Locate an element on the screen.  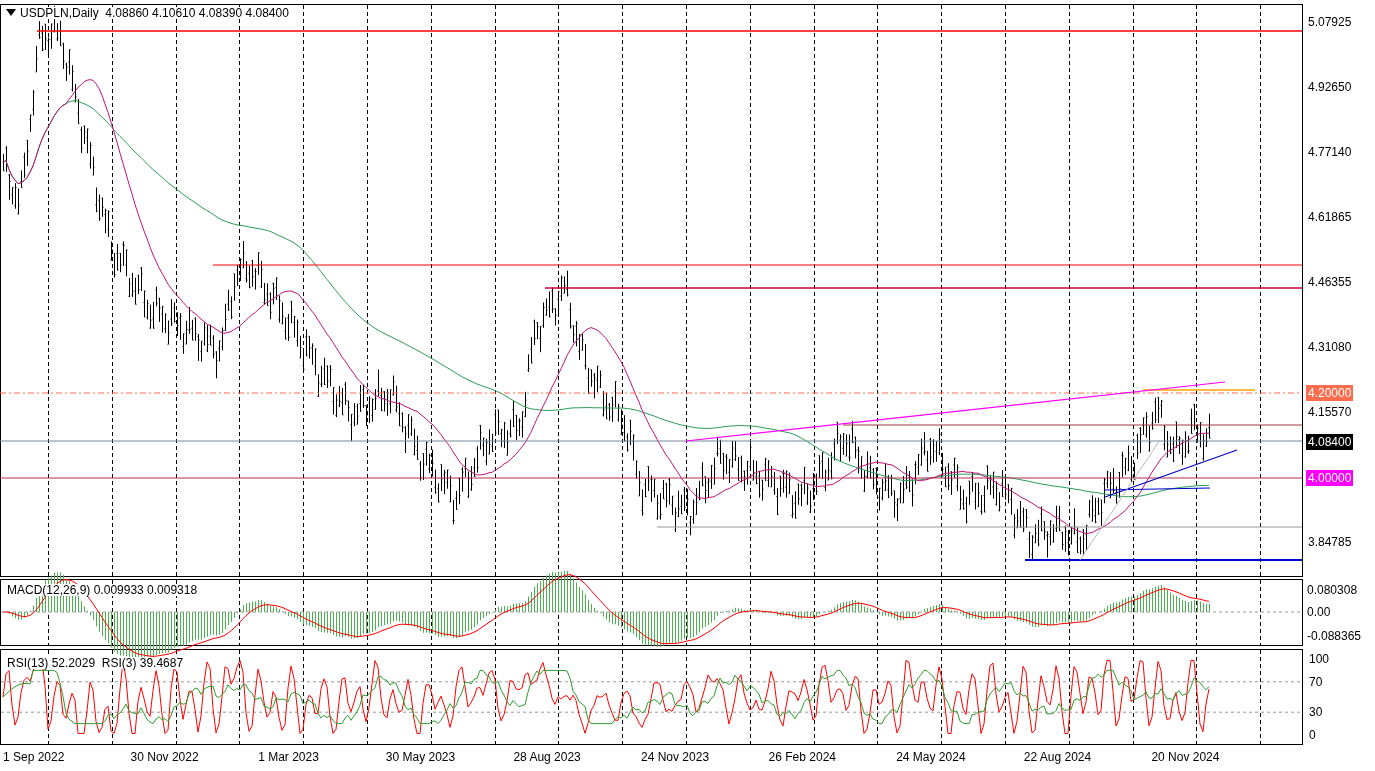
date-axis-label: 1 Sep 2022 is located at coordinates (34, 757).